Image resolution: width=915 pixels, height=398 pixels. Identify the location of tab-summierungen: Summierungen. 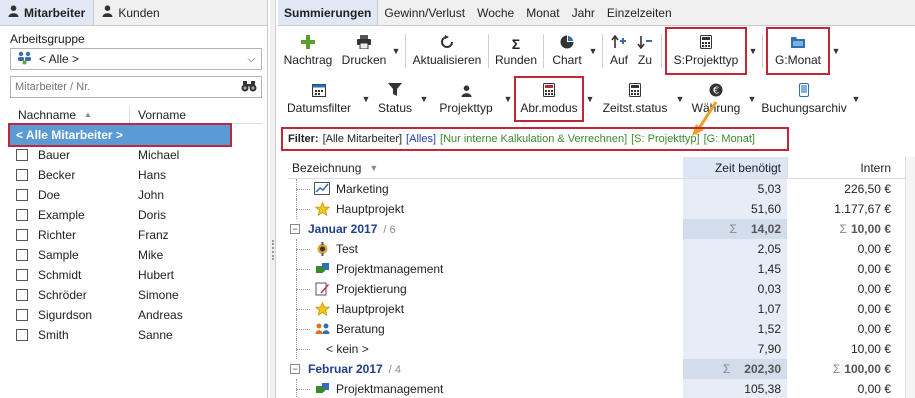
(328, 12).